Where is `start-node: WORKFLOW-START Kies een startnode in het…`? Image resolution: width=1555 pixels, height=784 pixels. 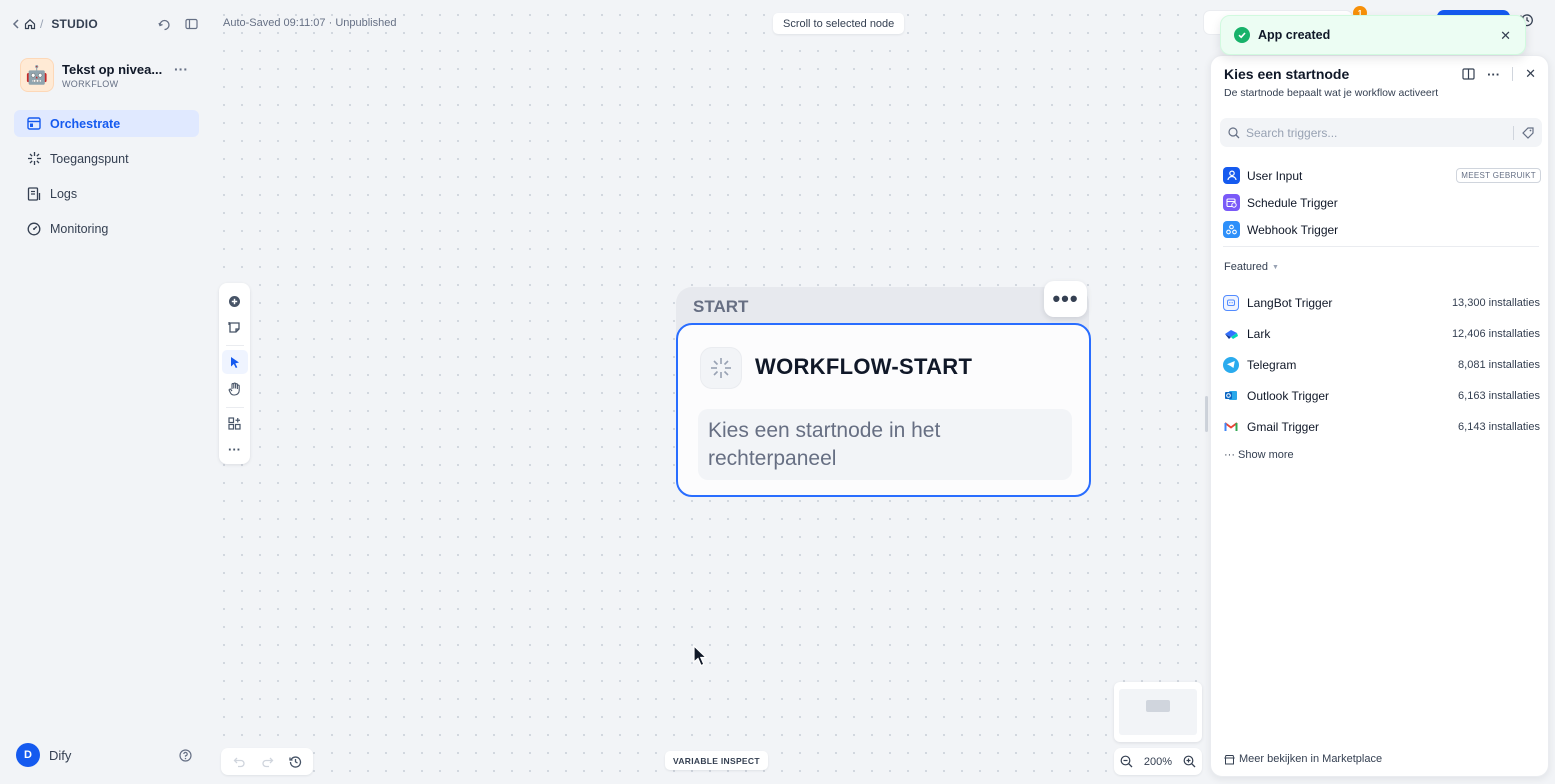
start-node: WORKFLOW-START Kies een startnode in het… is located at coordinates (883, 410).